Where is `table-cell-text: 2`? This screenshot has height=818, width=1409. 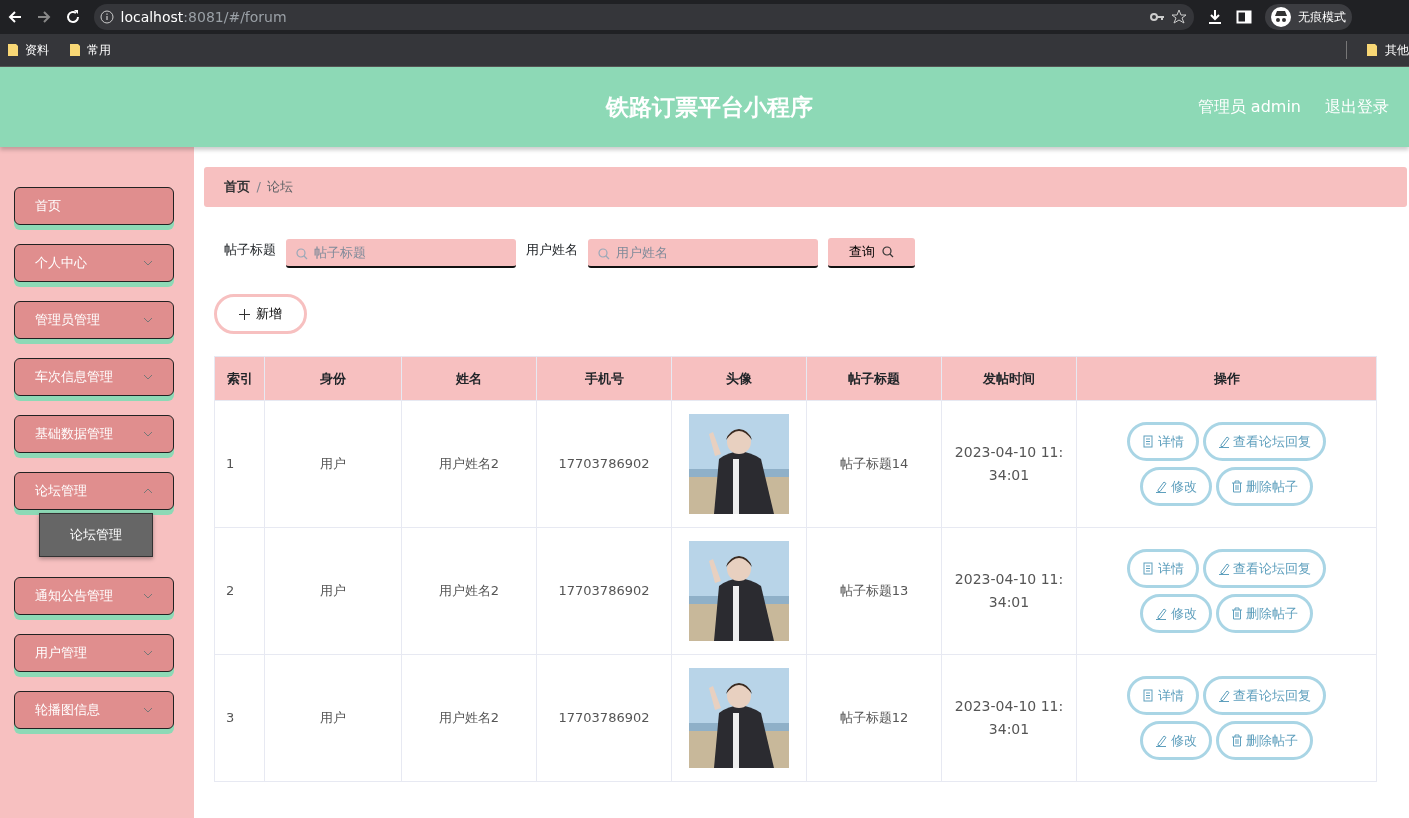 table-cell-text: 2 is located at coordinates (230, 591).